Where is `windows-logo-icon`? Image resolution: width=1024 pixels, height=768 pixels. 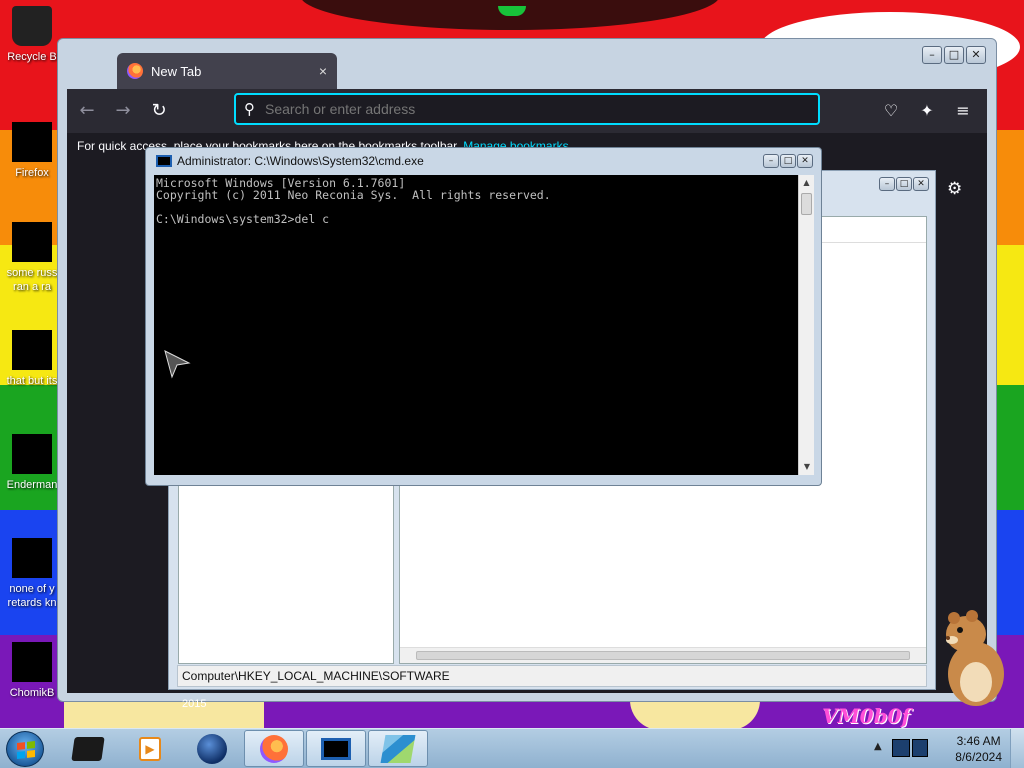
windows-logo-icon is located at coordinates (26, 750).